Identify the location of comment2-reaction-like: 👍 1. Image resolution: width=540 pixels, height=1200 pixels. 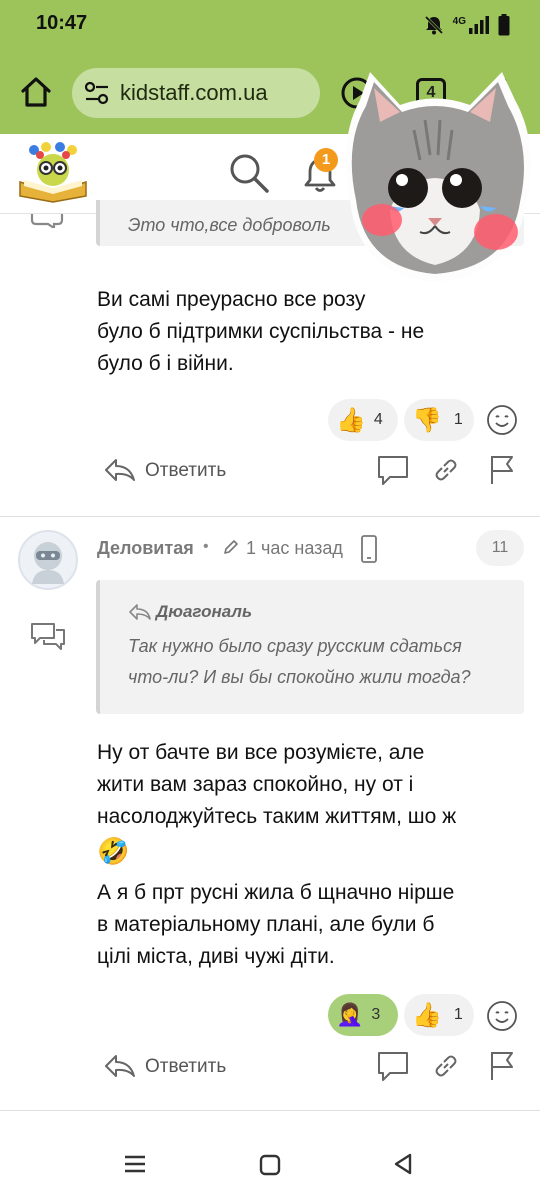
(439, 1015).